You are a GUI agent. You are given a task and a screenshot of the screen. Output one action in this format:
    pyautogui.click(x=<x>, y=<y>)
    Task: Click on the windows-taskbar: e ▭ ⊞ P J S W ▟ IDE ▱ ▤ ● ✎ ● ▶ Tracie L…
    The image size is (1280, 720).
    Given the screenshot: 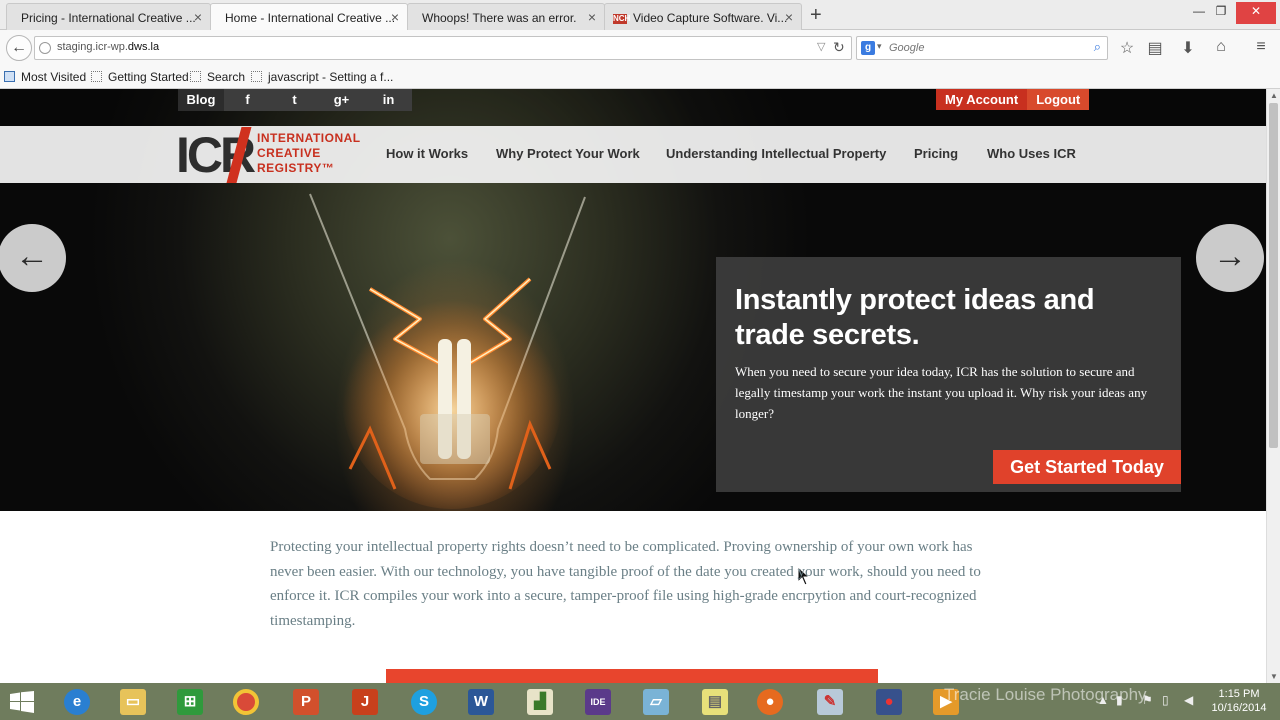 What is the action you would take?
    pyautogui.click(x=640, y=701)
    